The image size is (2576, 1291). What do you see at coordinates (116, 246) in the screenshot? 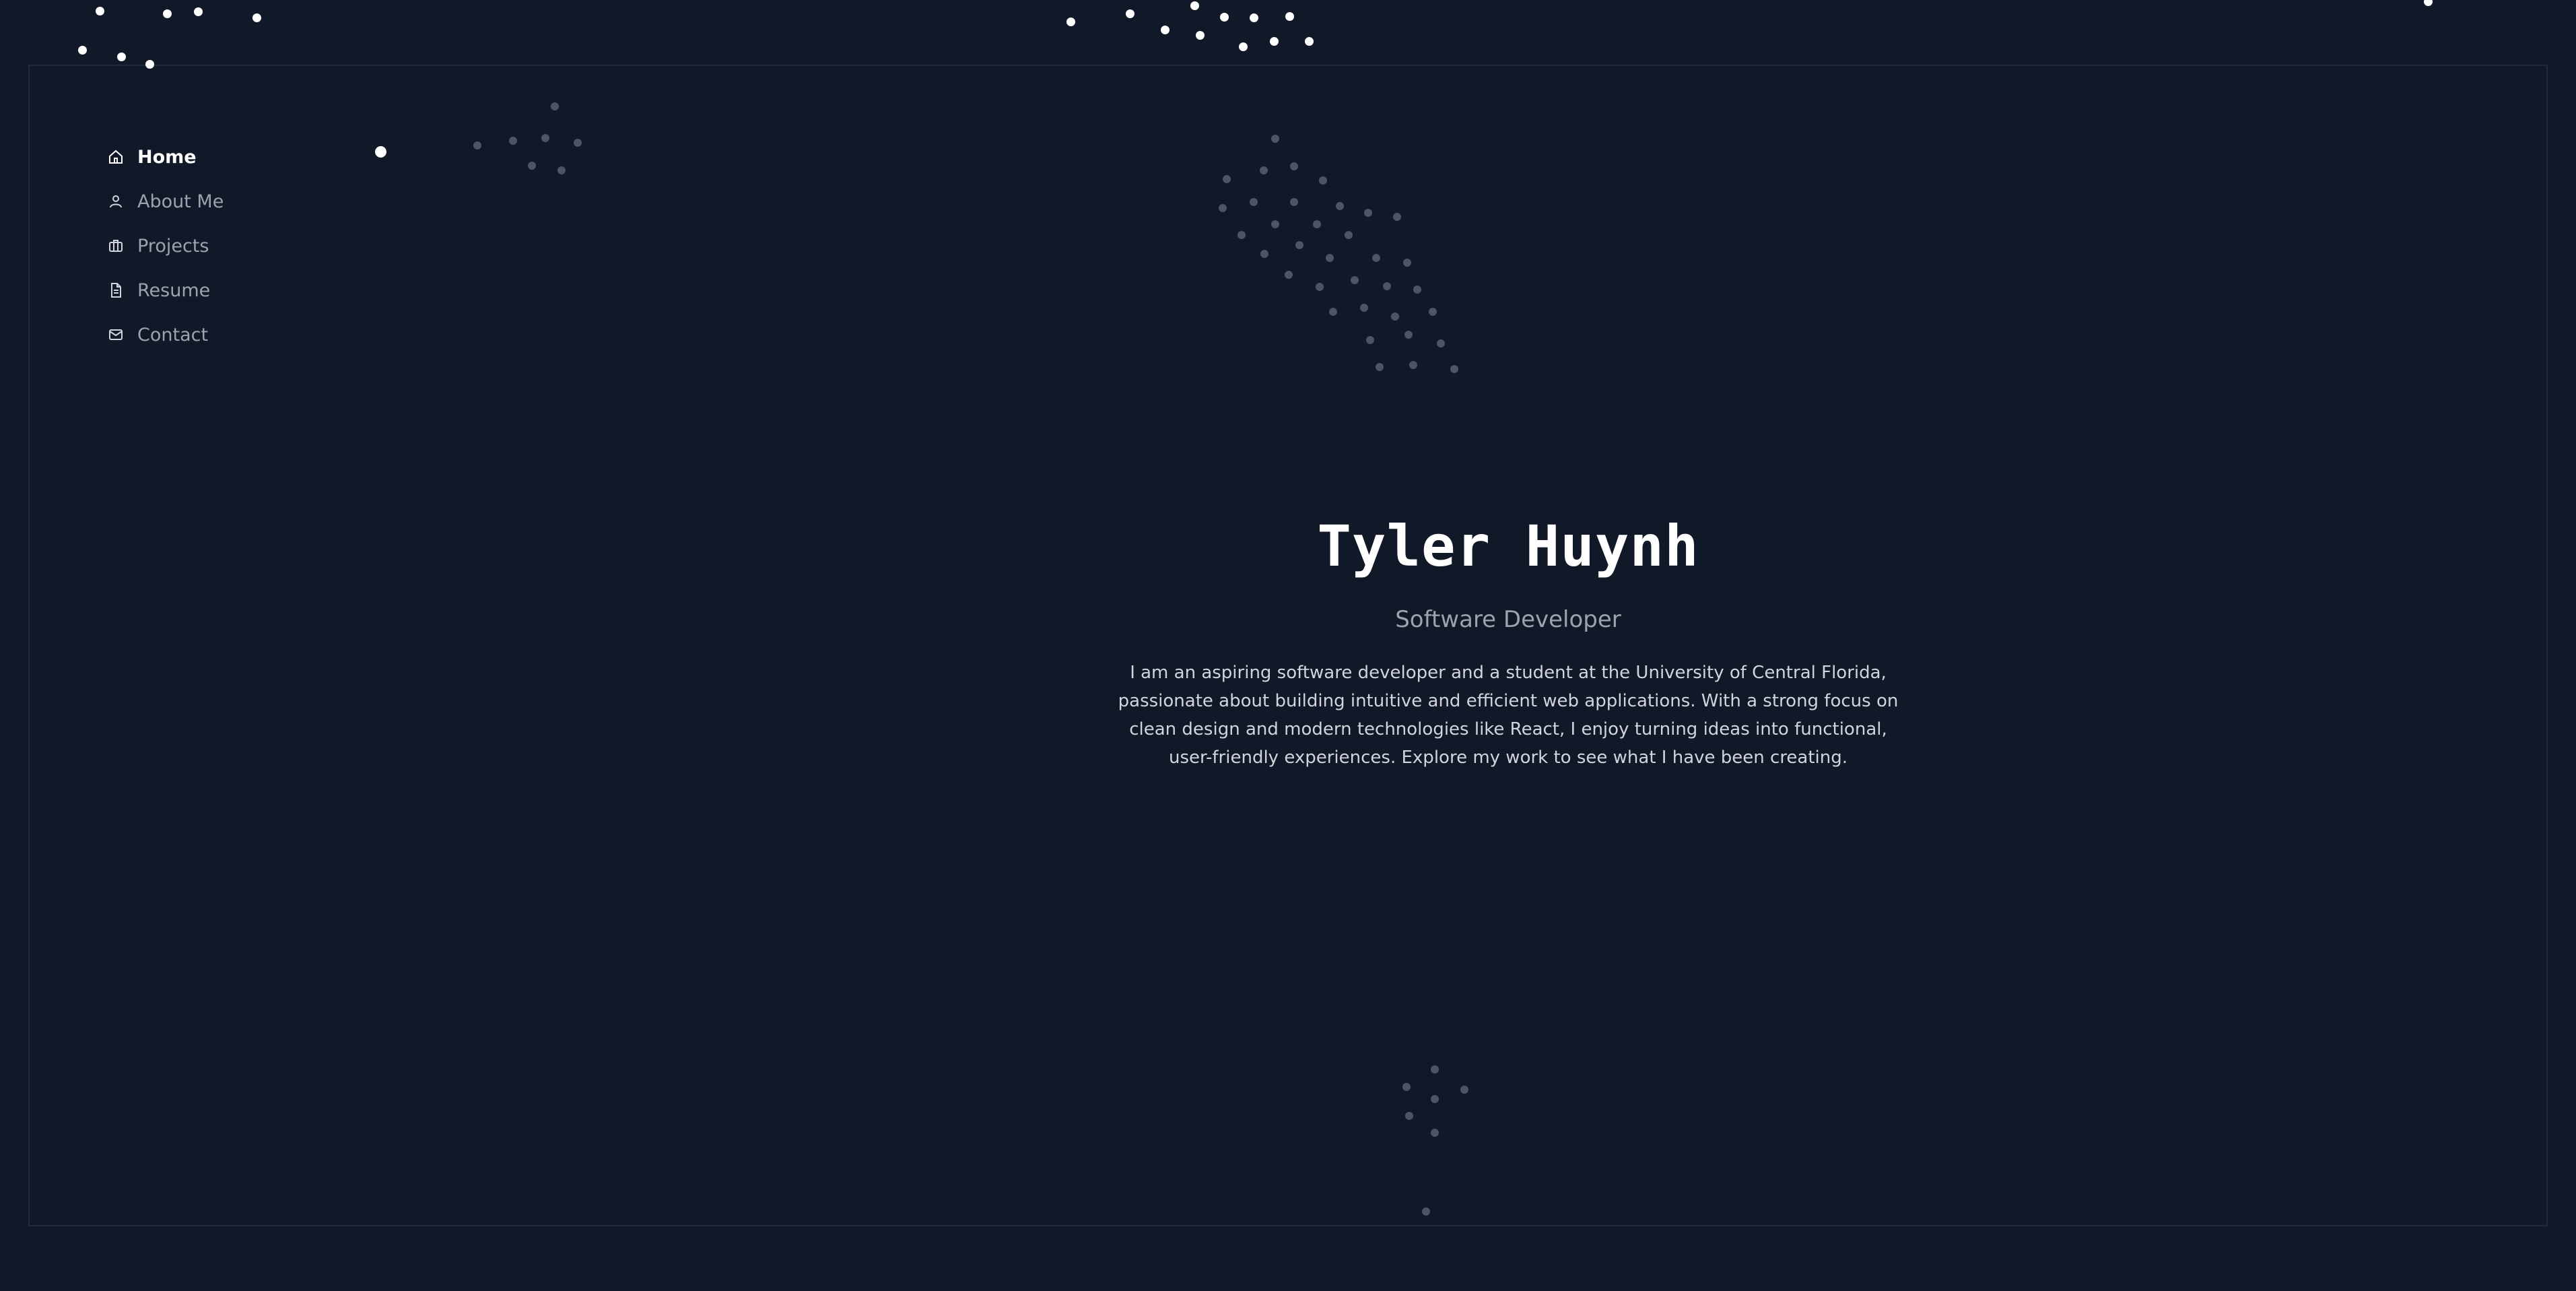
I see `briefcase-icon` at bounding box center [116, 246].